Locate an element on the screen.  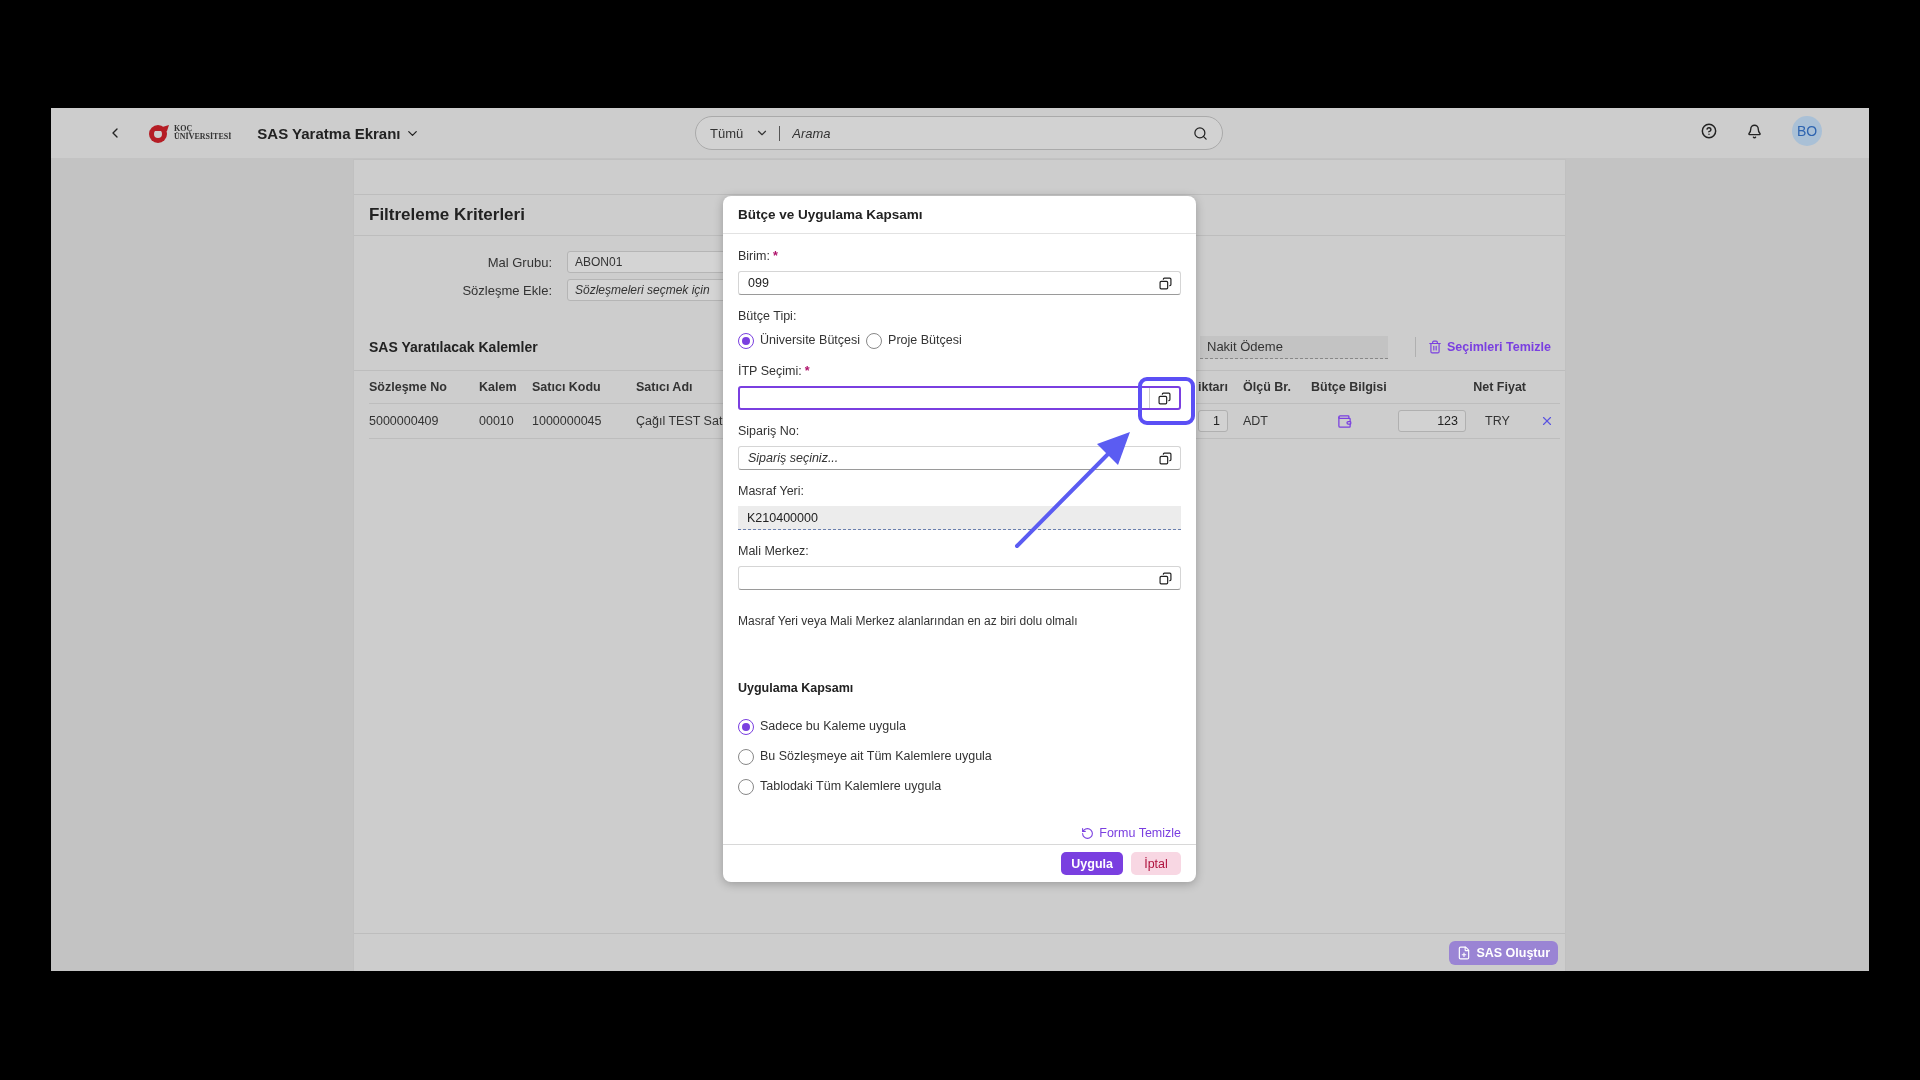
field-label: Masraf Yeri: is located at coordinates (771, 491).